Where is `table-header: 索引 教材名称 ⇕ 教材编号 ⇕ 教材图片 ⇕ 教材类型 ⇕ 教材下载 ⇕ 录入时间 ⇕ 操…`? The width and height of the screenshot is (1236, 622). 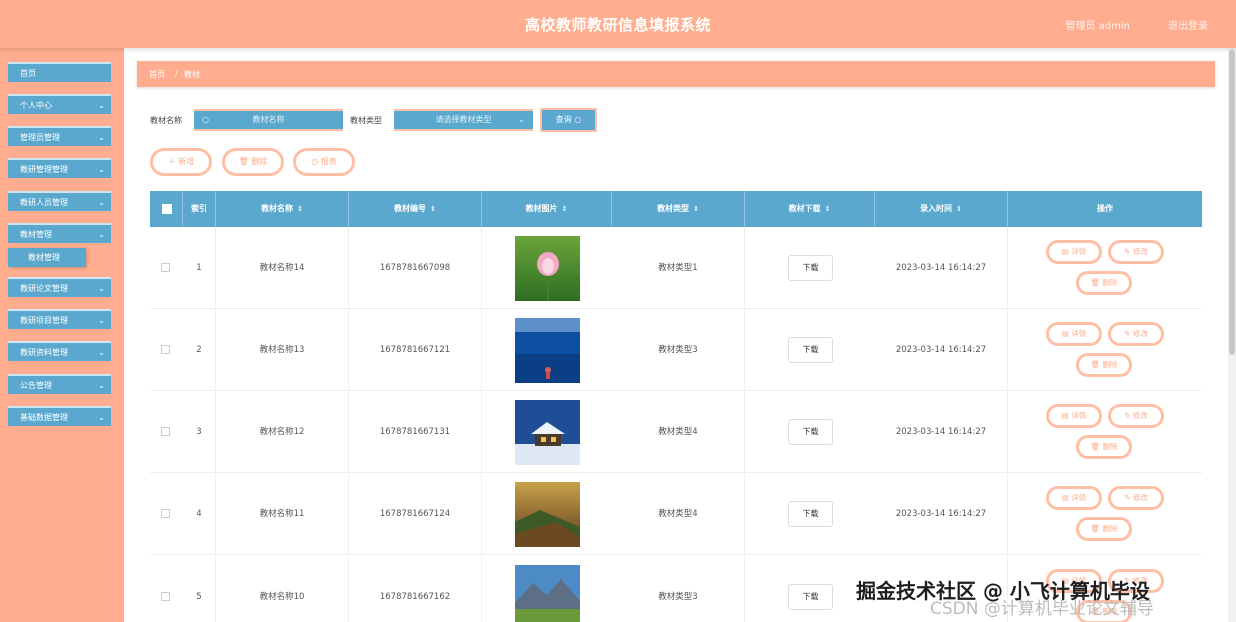 table-header: 索引 教材名称 ⇕ 教材编号 ⇕ 教材图片 ⇕ 教材类型 ⇕ 教材下载 ⇕ 录入时间 ⇕ 操… is located at coordinates (676, 209).